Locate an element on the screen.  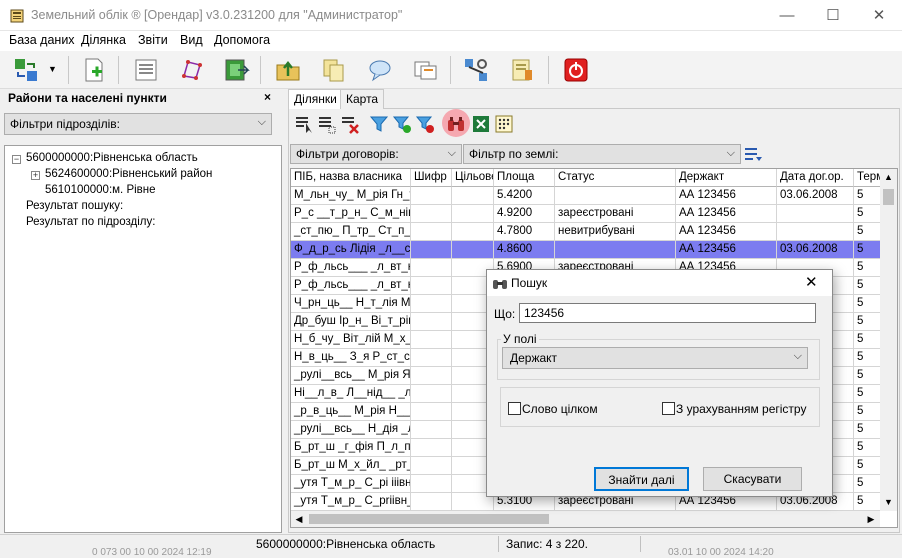
close-window-button: ✕ is located at coordinates (879, 15).